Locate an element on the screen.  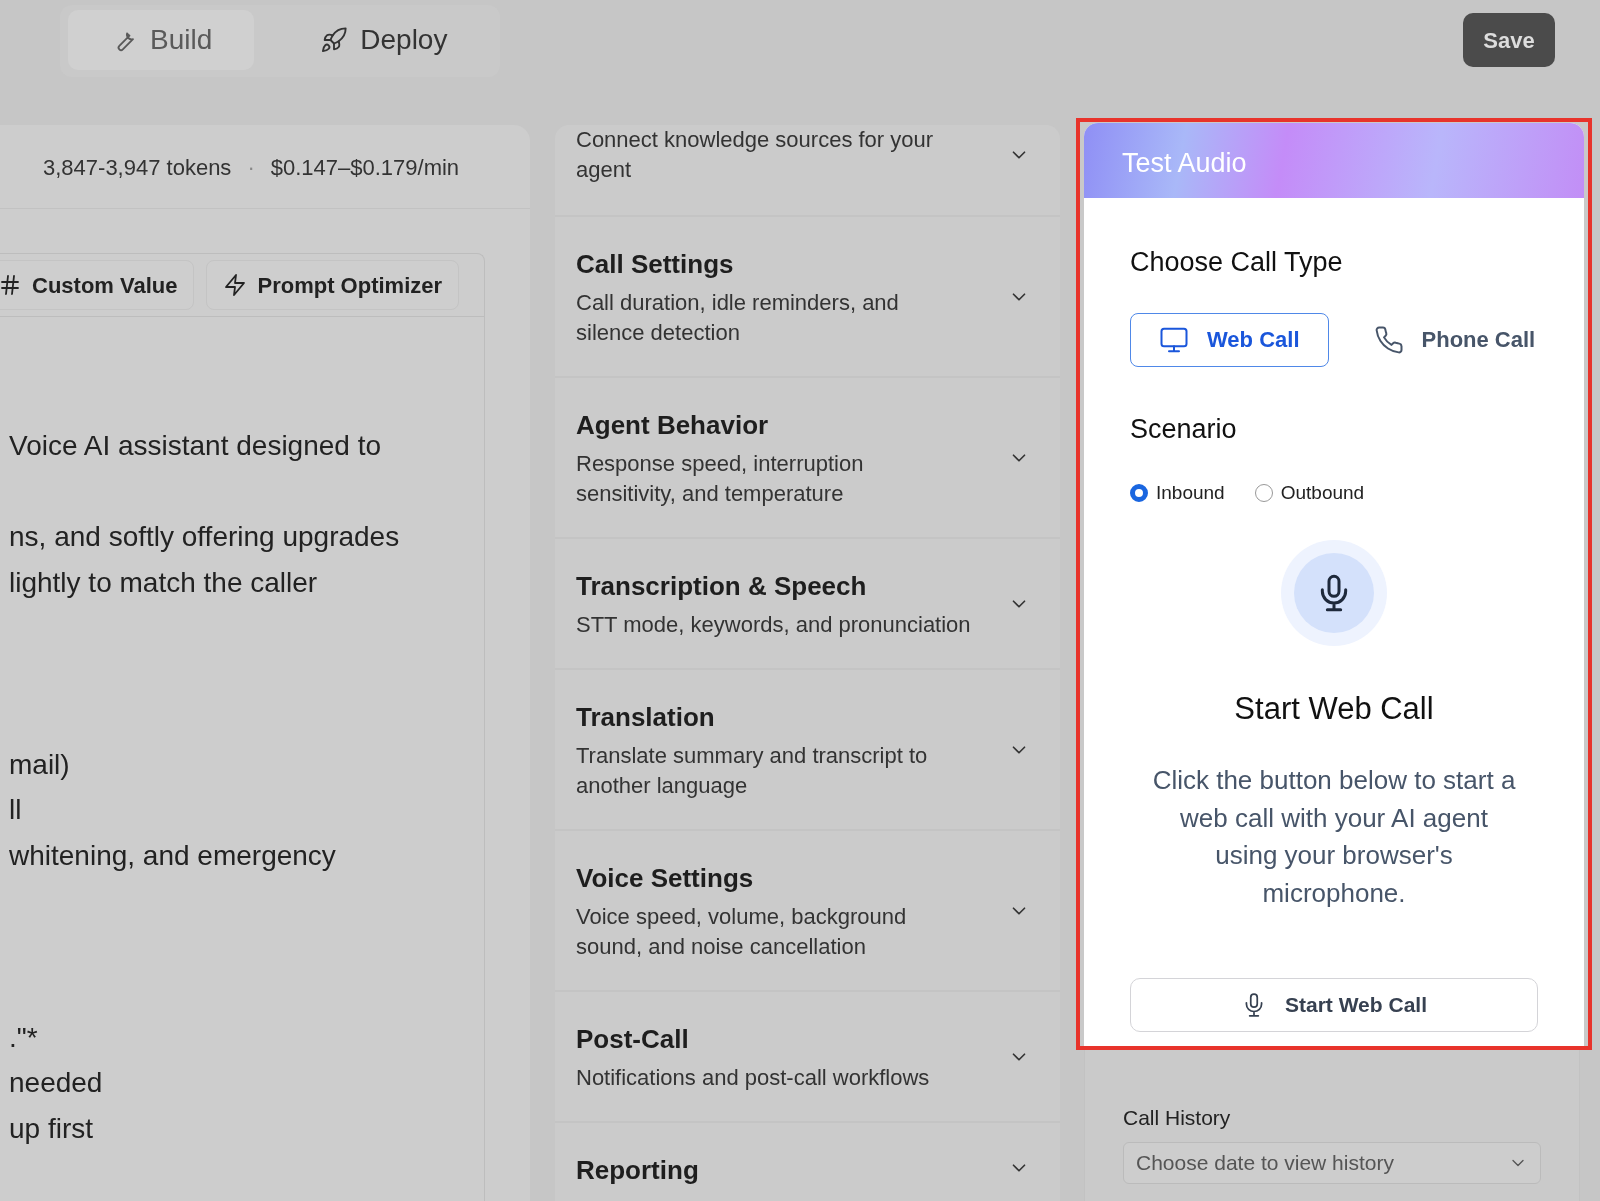
call-instructions: Click the button below to start a web call with your AI agent using your browser's microphone. is located at coordinates (1334, 837).